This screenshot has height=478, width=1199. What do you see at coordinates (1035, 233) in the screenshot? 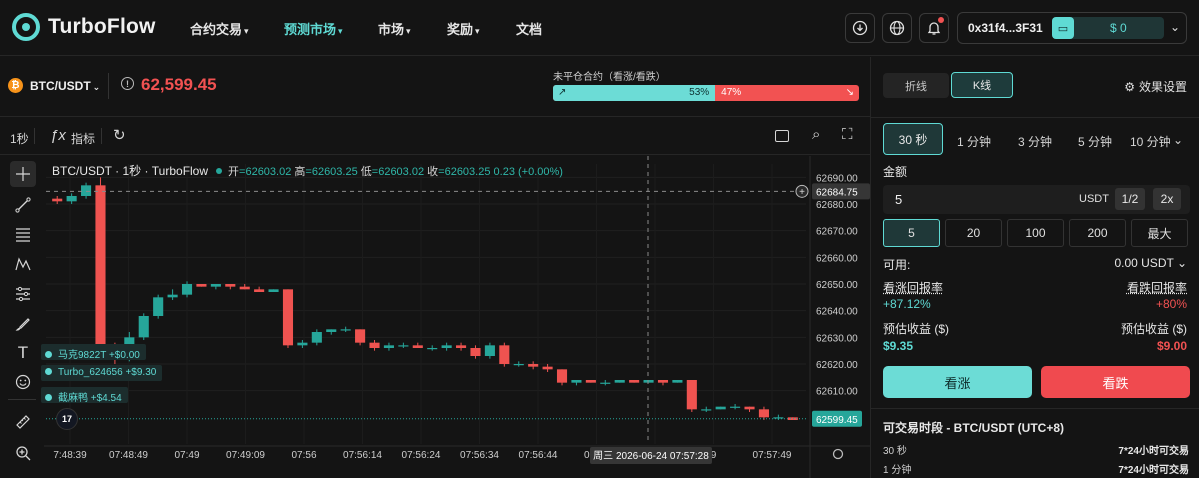
I see `preset-amount-button: 100` at bounding box center [1035, 233].